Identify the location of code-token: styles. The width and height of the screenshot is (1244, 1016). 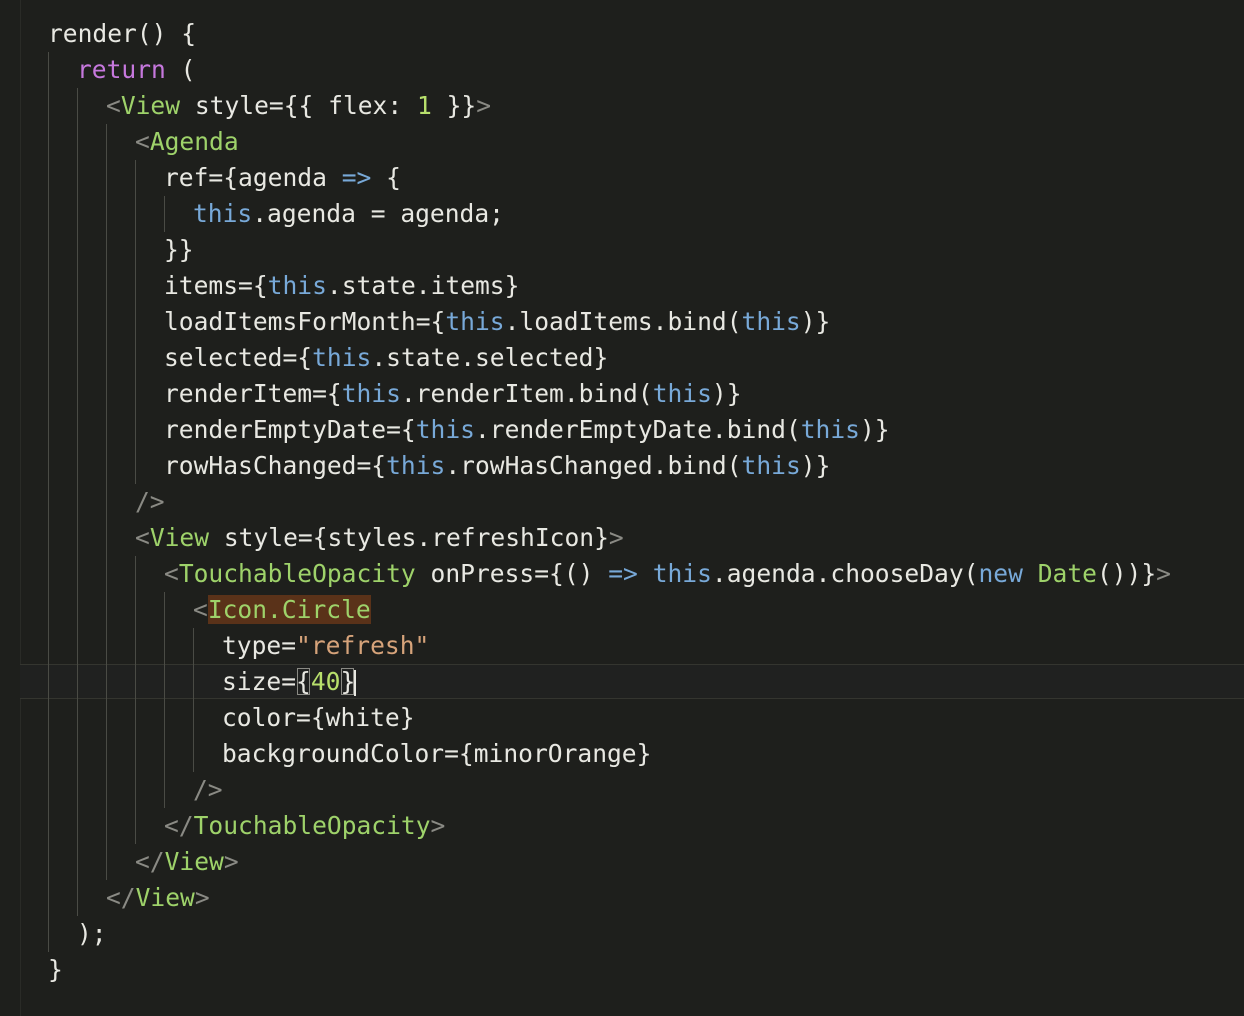
(372, 537).